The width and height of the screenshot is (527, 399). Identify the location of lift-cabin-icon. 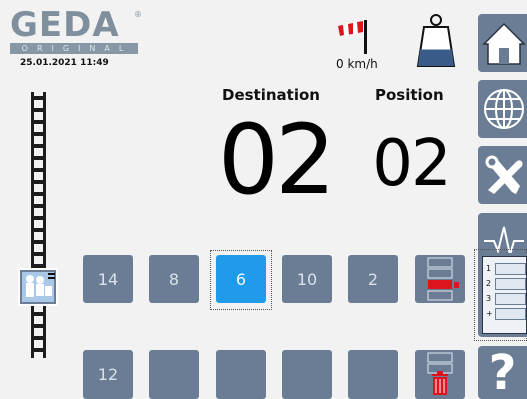
(38, 287).